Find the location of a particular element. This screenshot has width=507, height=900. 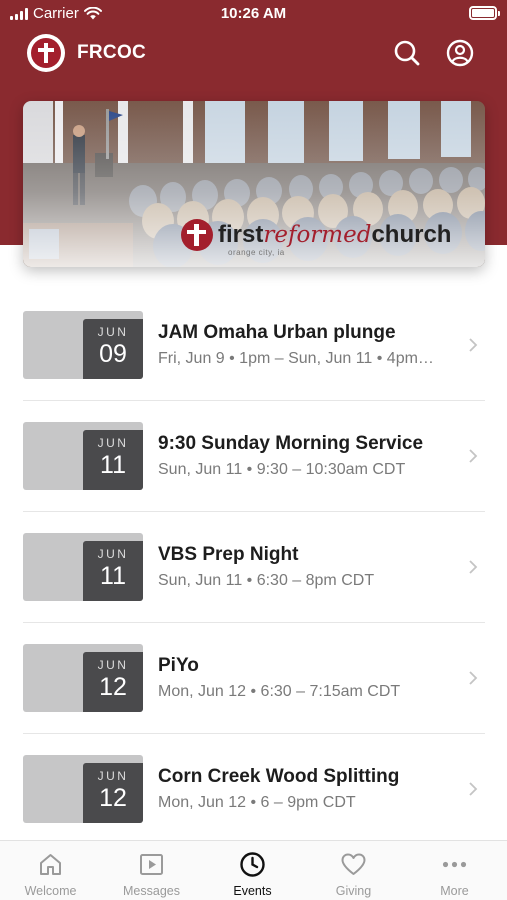

event-time: Mon, Jun 12 • 6:30 – 7:15am CDT is located at coordinates (279, 691).